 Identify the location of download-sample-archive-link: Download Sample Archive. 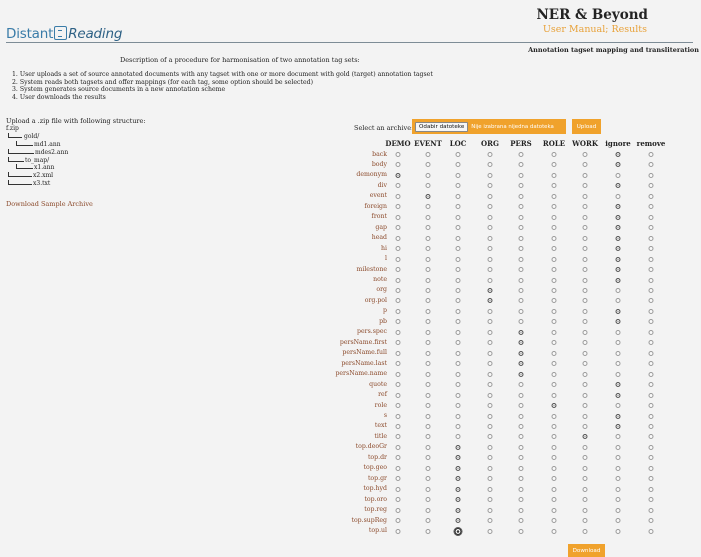
(49, 204).